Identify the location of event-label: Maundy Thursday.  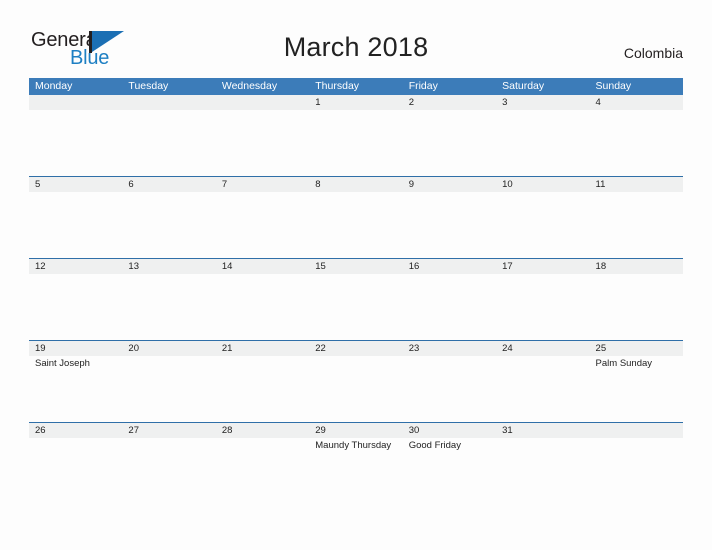
(353, 445).